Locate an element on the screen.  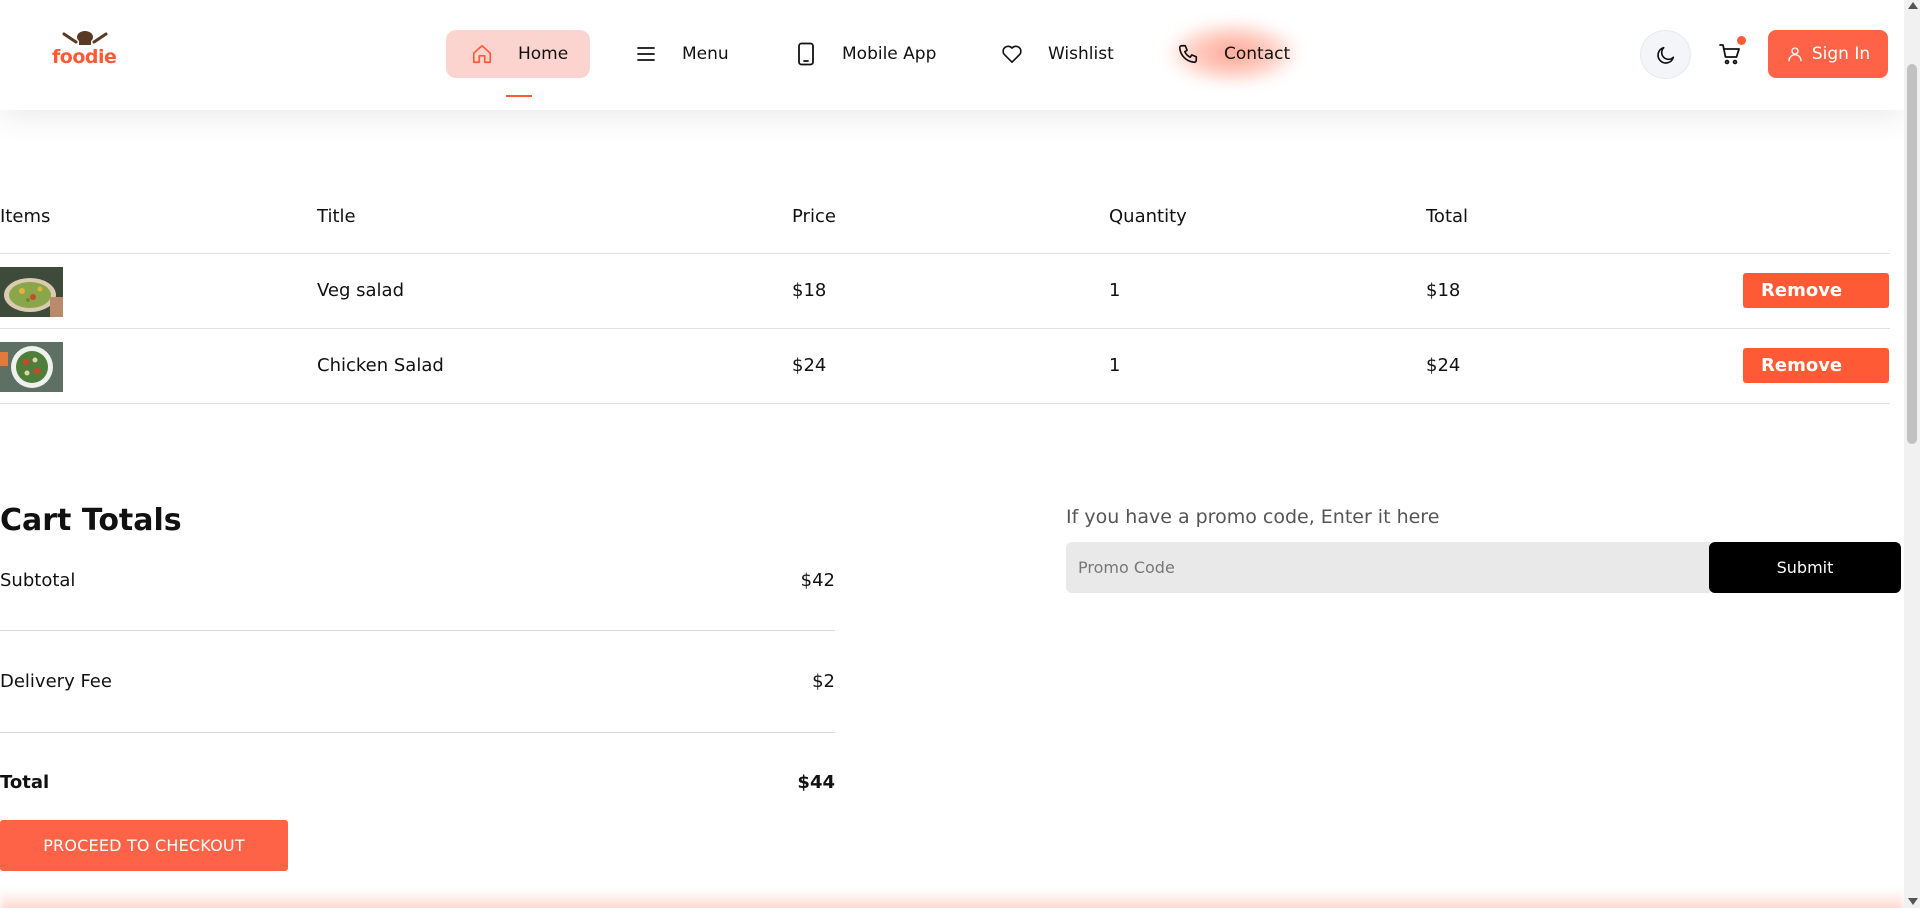
delivery-fee-value: $2 is located at coordinates (823, 681).